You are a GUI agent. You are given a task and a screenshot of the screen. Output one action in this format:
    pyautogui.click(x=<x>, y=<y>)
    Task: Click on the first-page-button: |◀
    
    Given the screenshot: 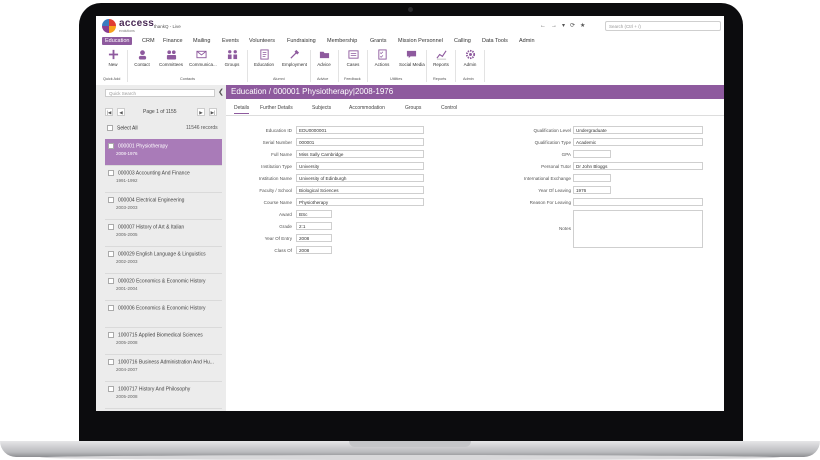 What is the action you would take?
    pyautogui.click(x=109, y=112)
    